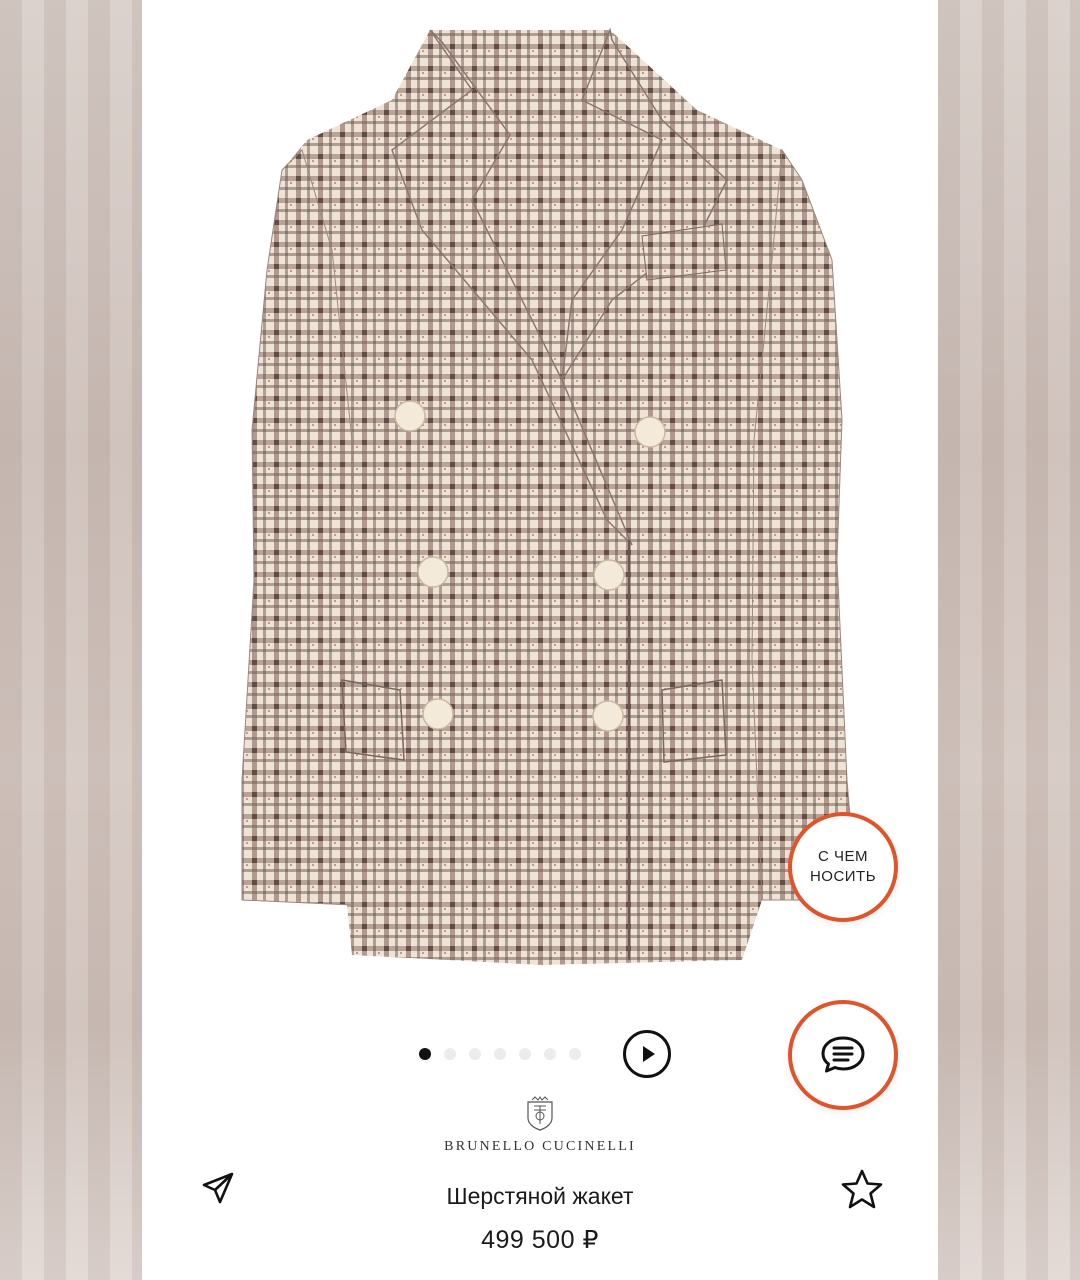  I want to click on play-icon, so click(649, 1054).